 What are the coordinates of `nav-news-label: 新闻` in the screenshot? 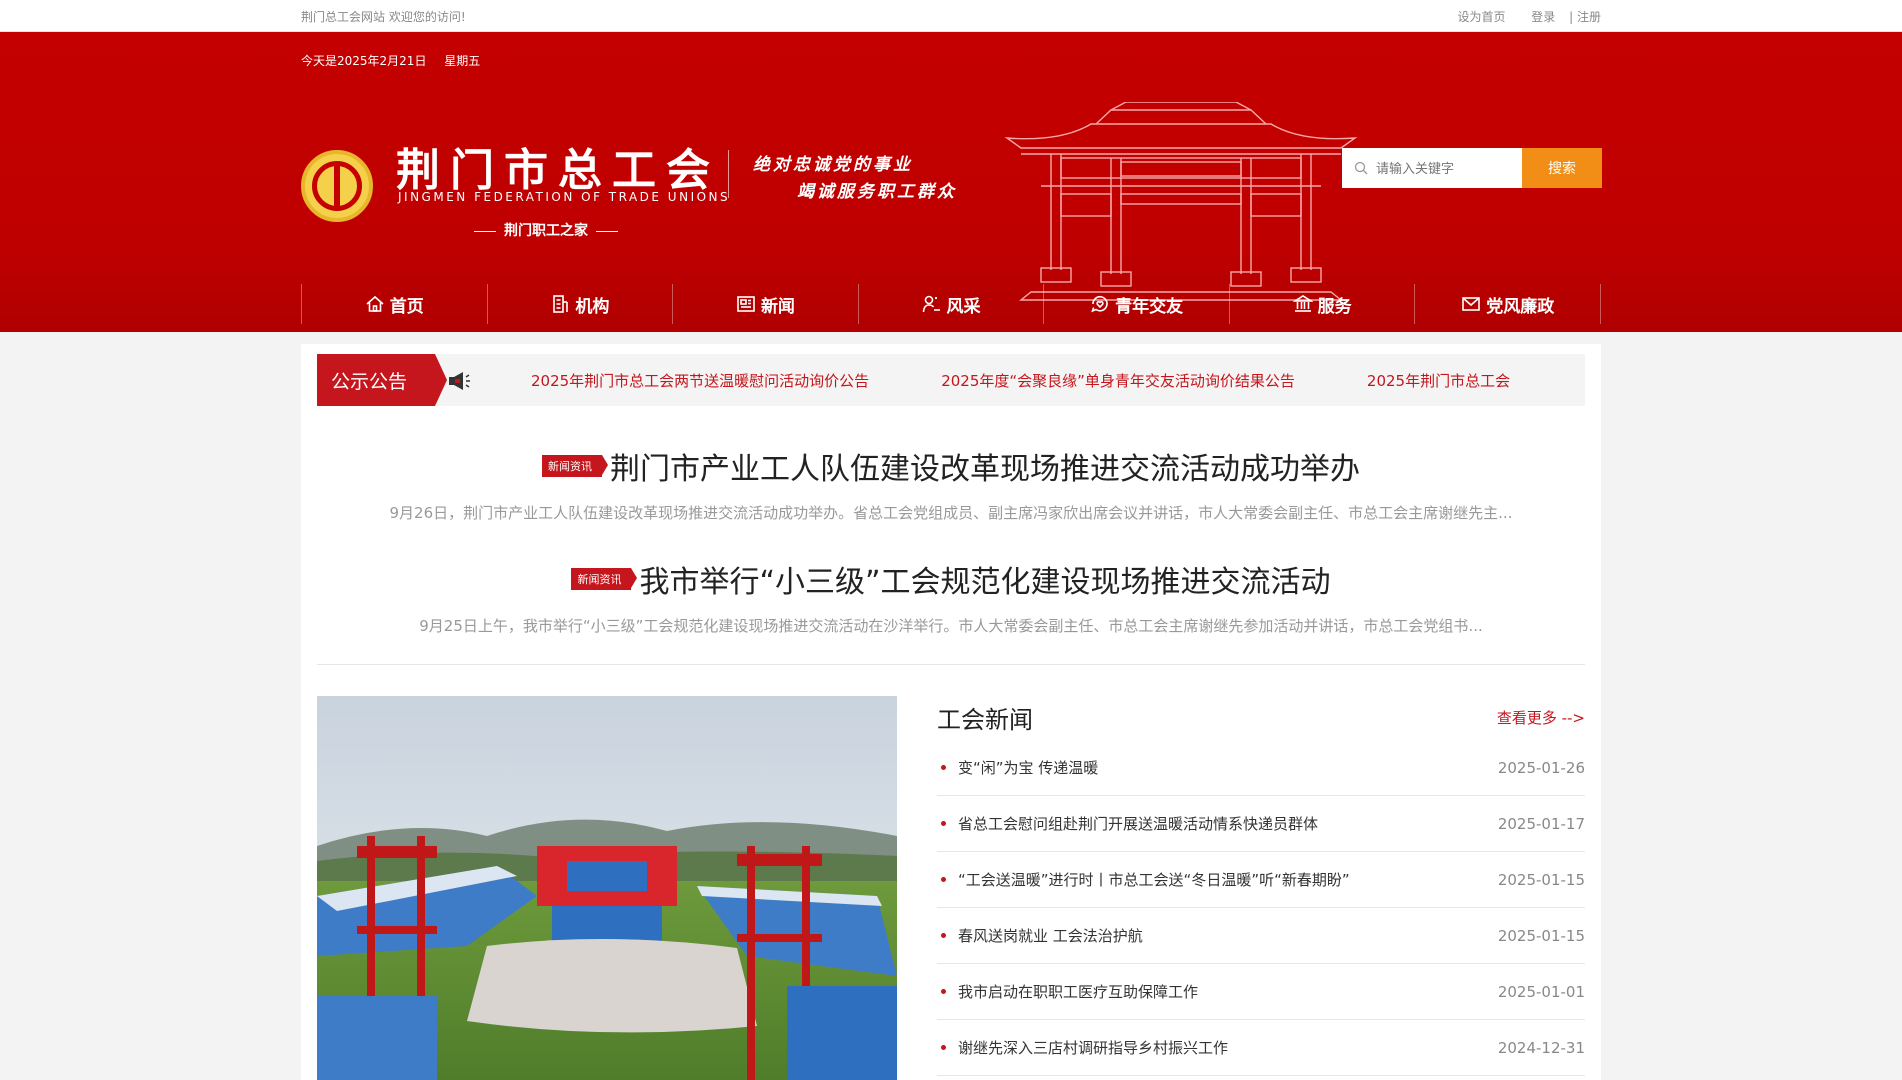 It's located at (777, 306).